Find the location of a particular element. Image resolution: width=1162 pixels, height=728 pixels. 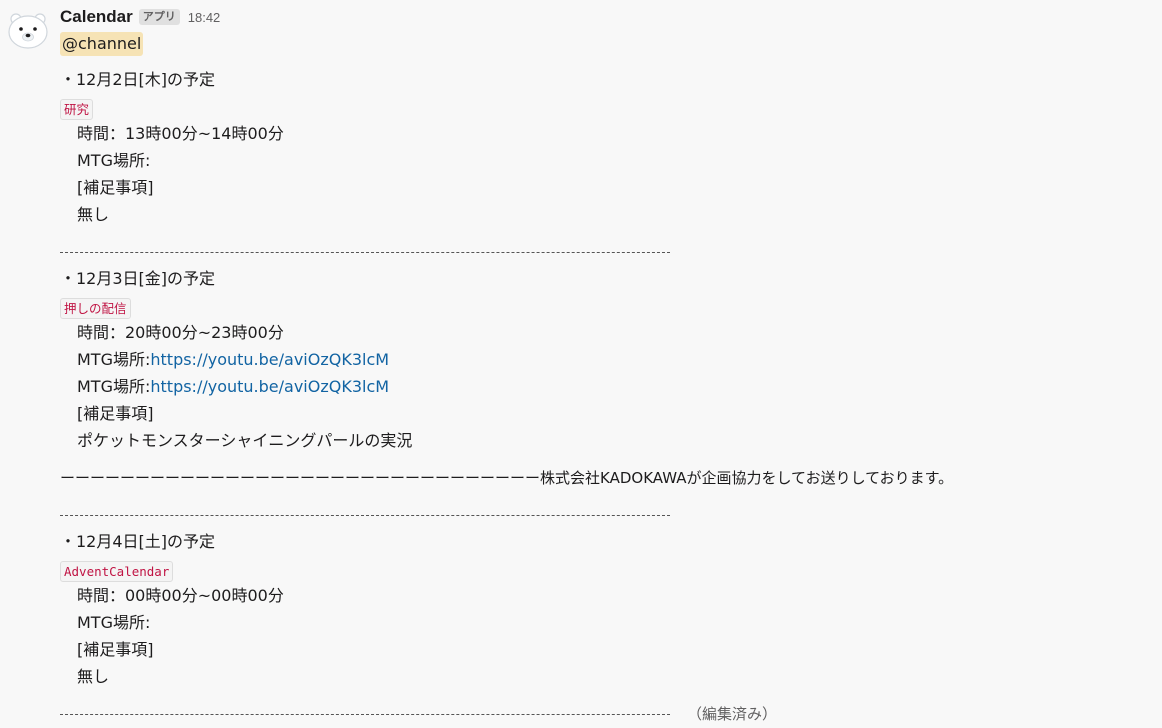

event-tag: 研究 is located at coordinates (77, 109).